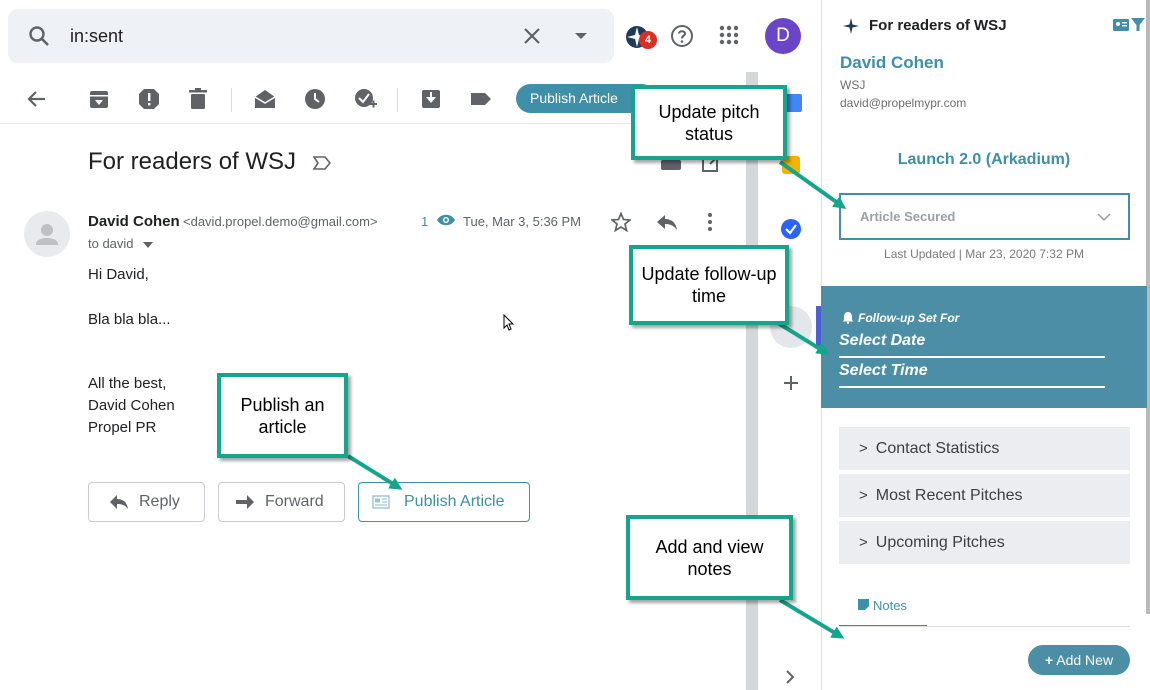  Describe the element at coordinates (851, 26) in the screenshot. I see `propel-logo-icon` at that location.